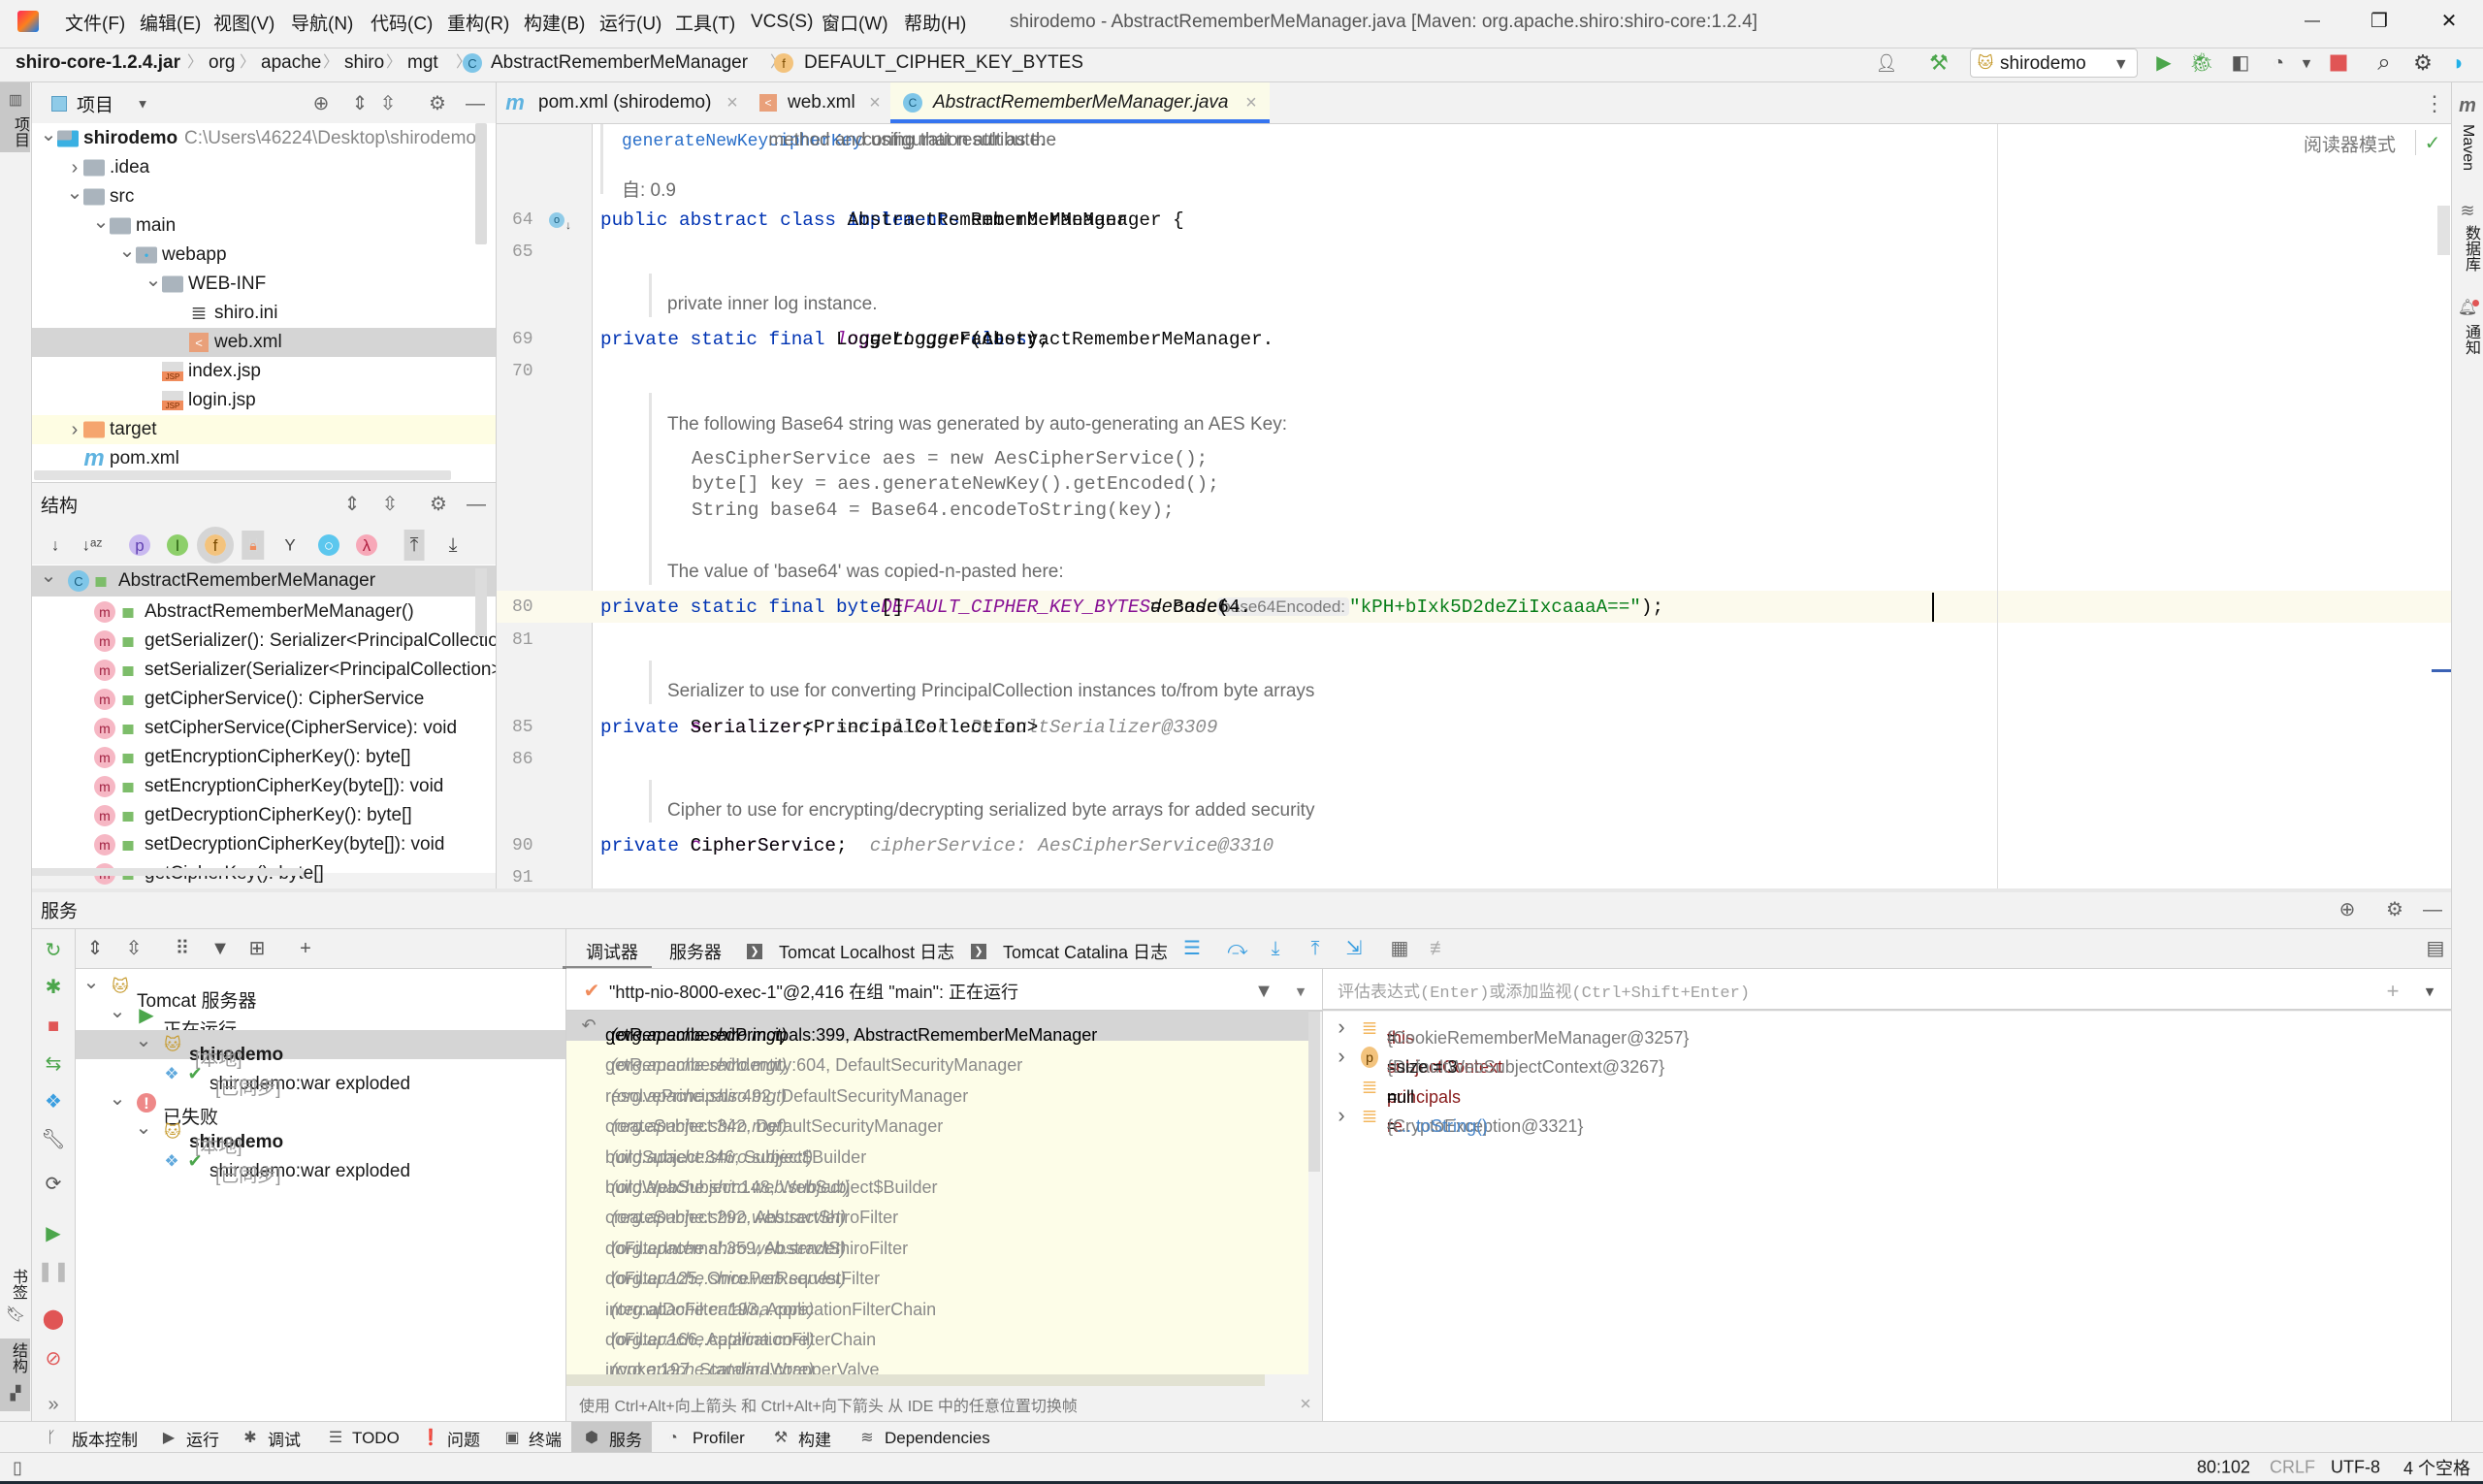 This screenshot has width=2483, height=1484. What do you see at coordinates (464, 1439) in the screenshot?
I see `bottom-tab-4: 问题` at bounding box center [464, 1439].